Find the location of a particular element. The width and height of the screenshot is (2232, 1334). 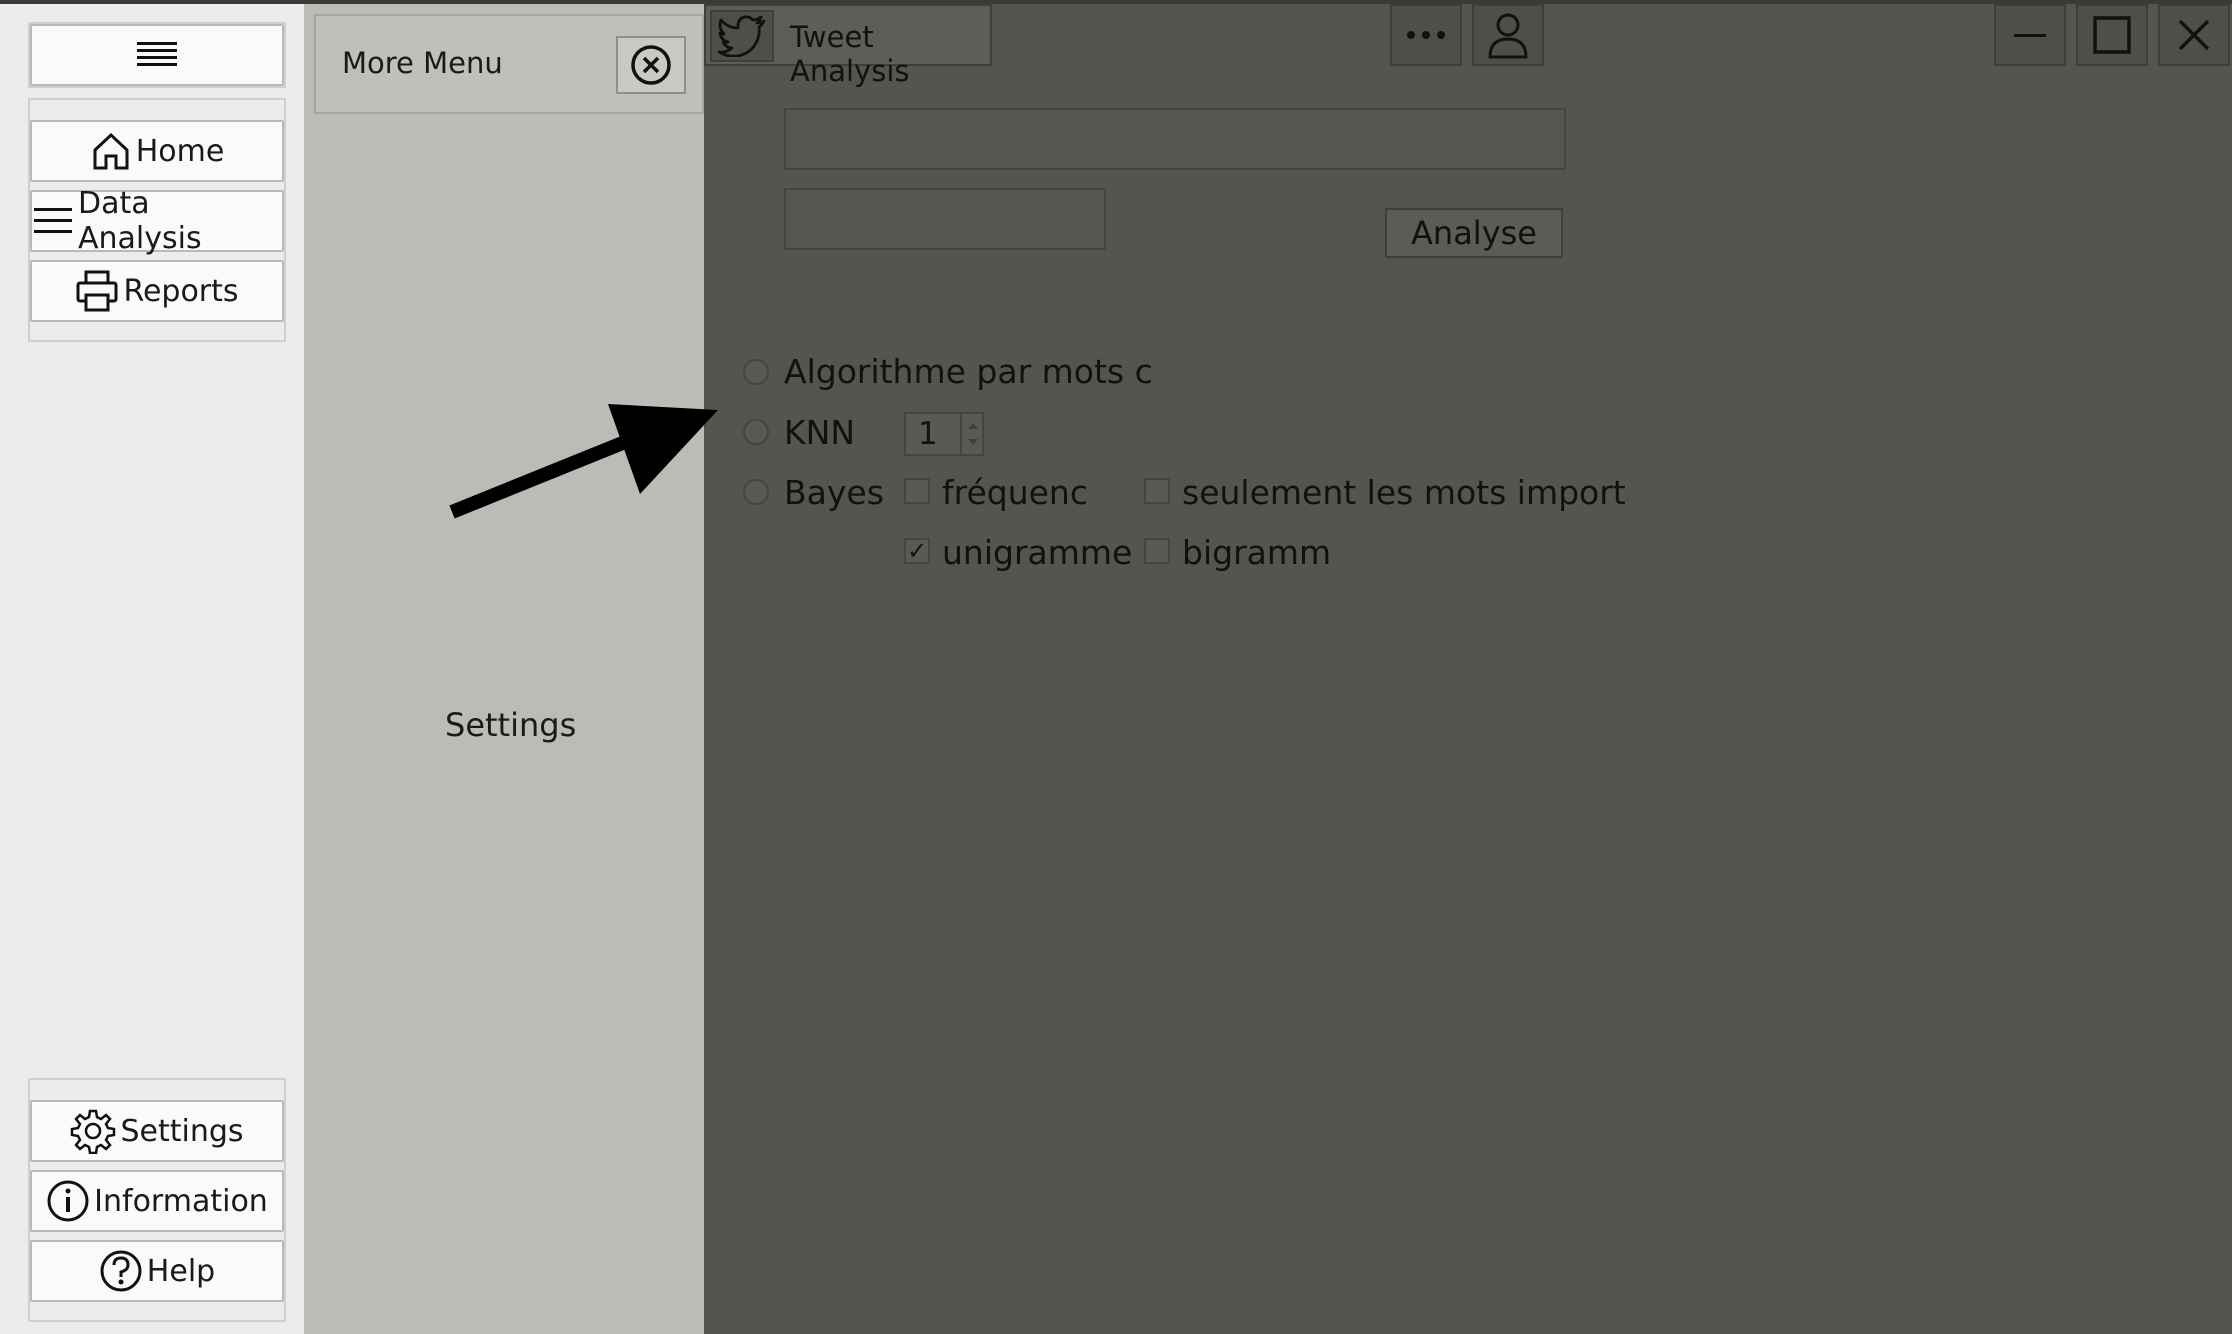

bottom-nav-group: Settings Information Help is located at coordinates (157, 1200).